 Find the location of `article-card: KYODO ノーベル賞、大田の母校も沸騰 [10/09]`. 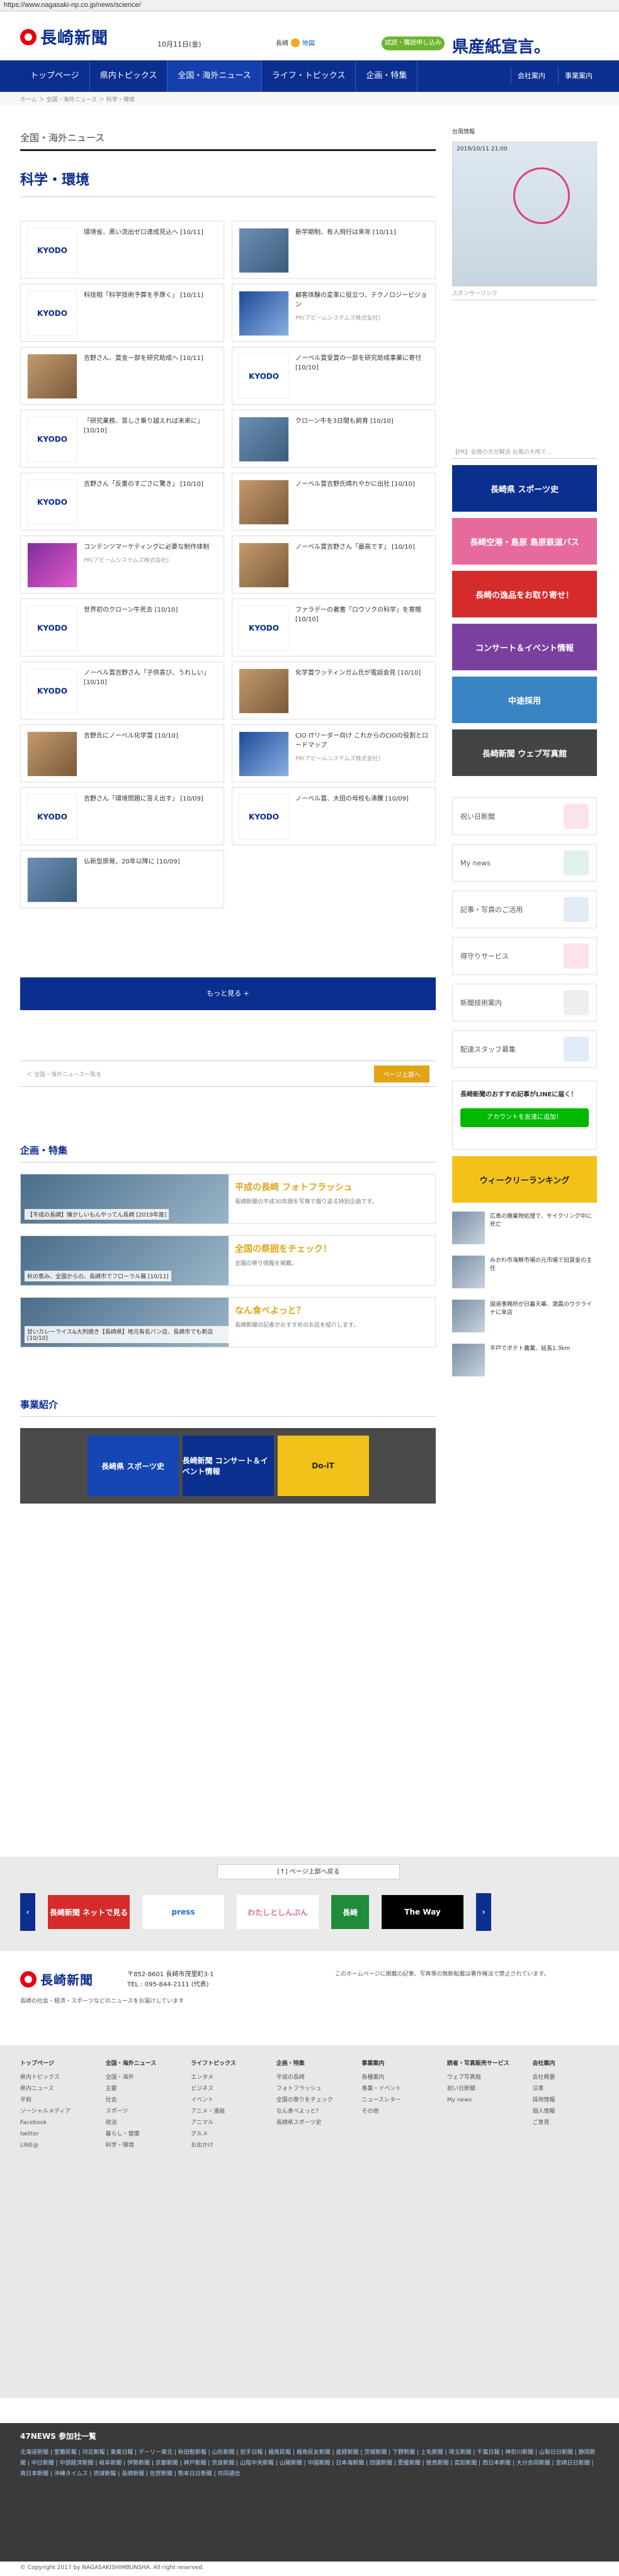

article-card: KYODO ノーベル賞、大田の母校も沸騰 [10/09] is located at coordinates (334, 816).